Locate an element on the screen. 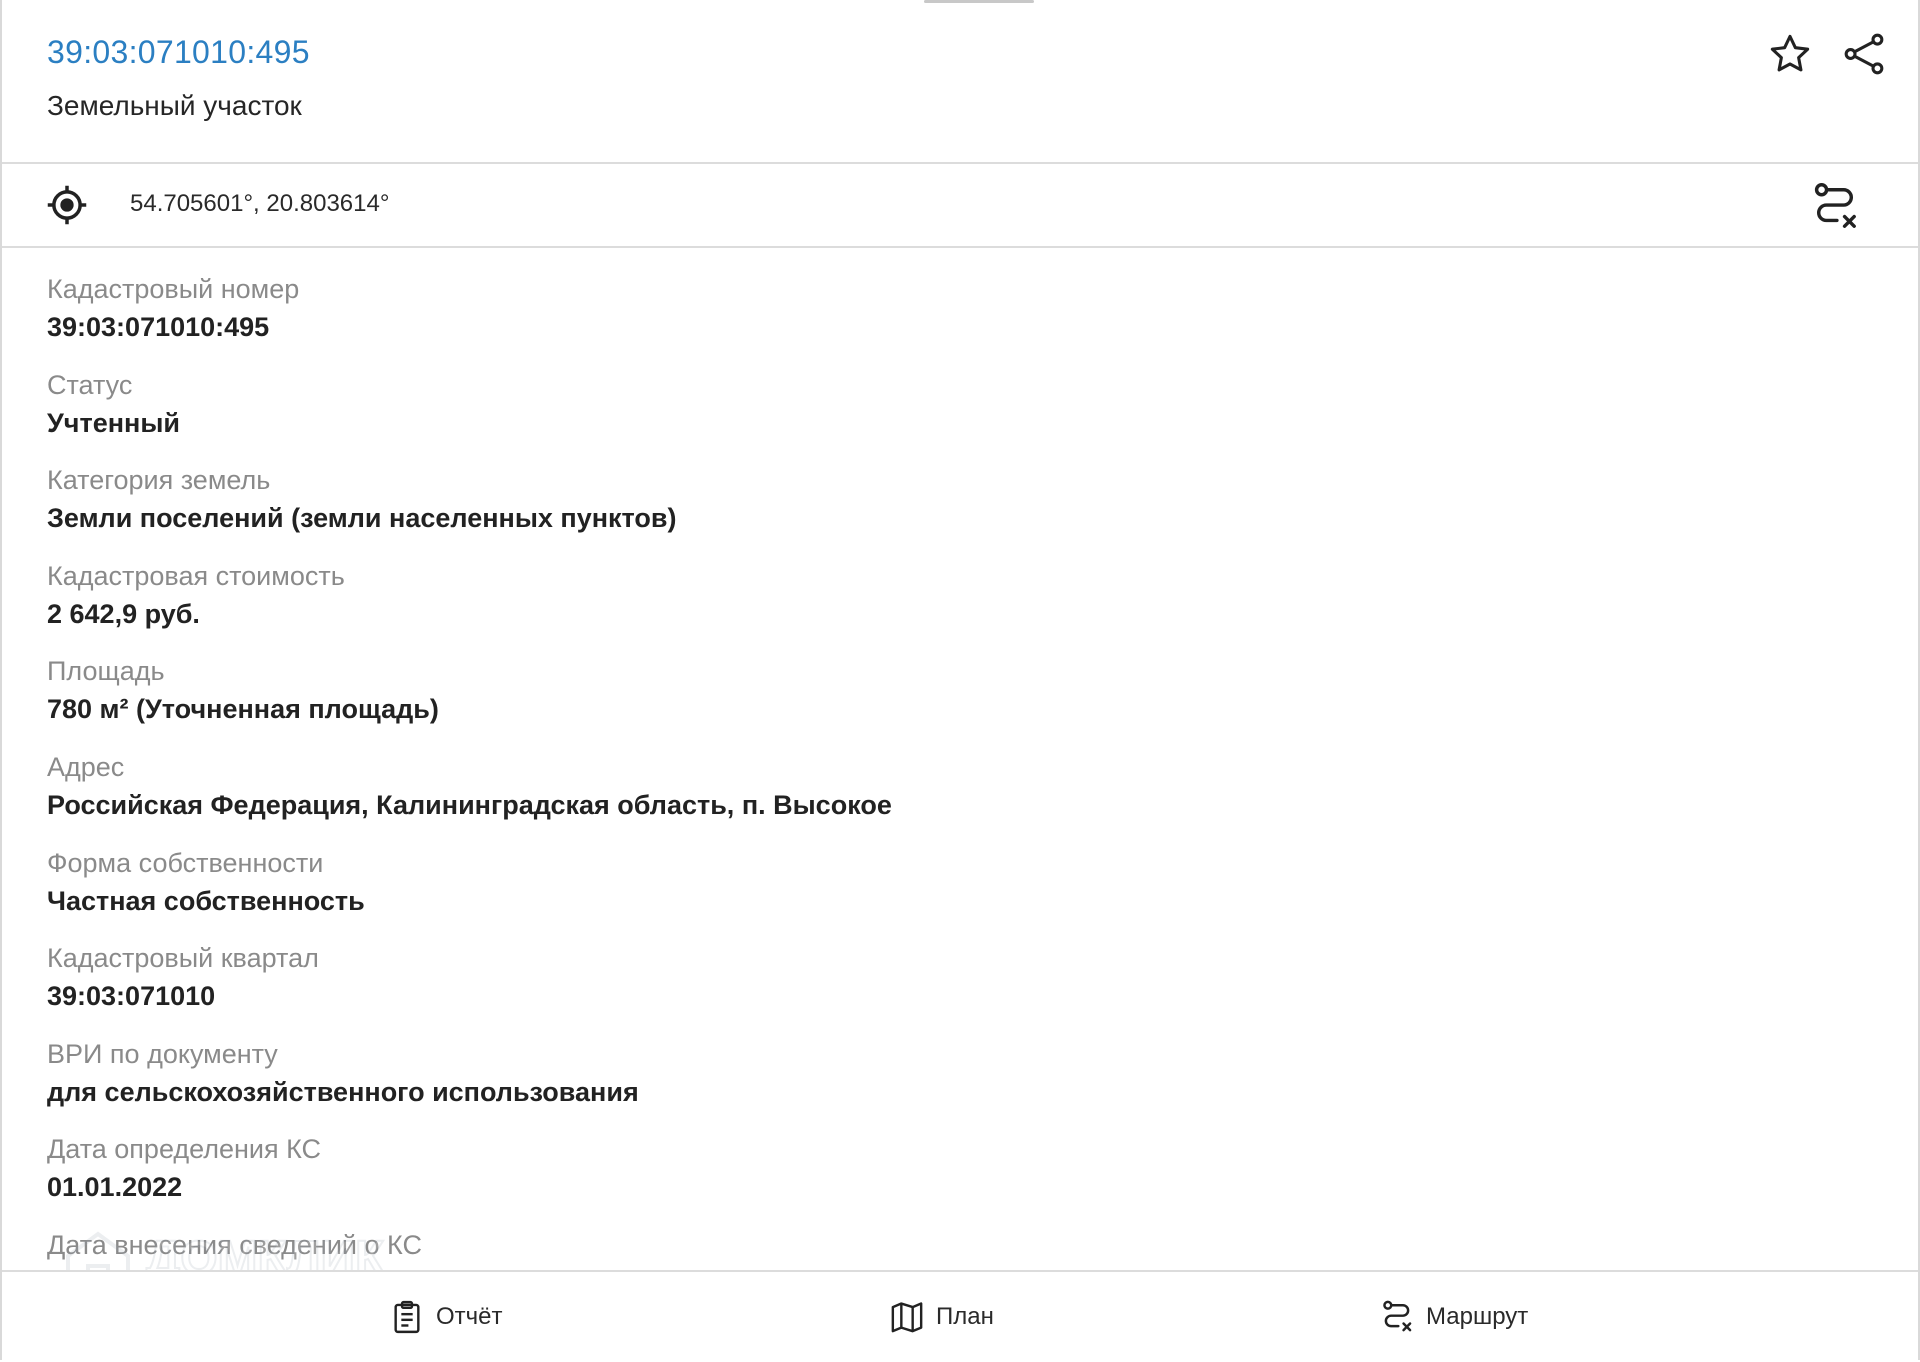  field-value: 780 м² (Уточненная площадь) is located at coordinates (243, 709).